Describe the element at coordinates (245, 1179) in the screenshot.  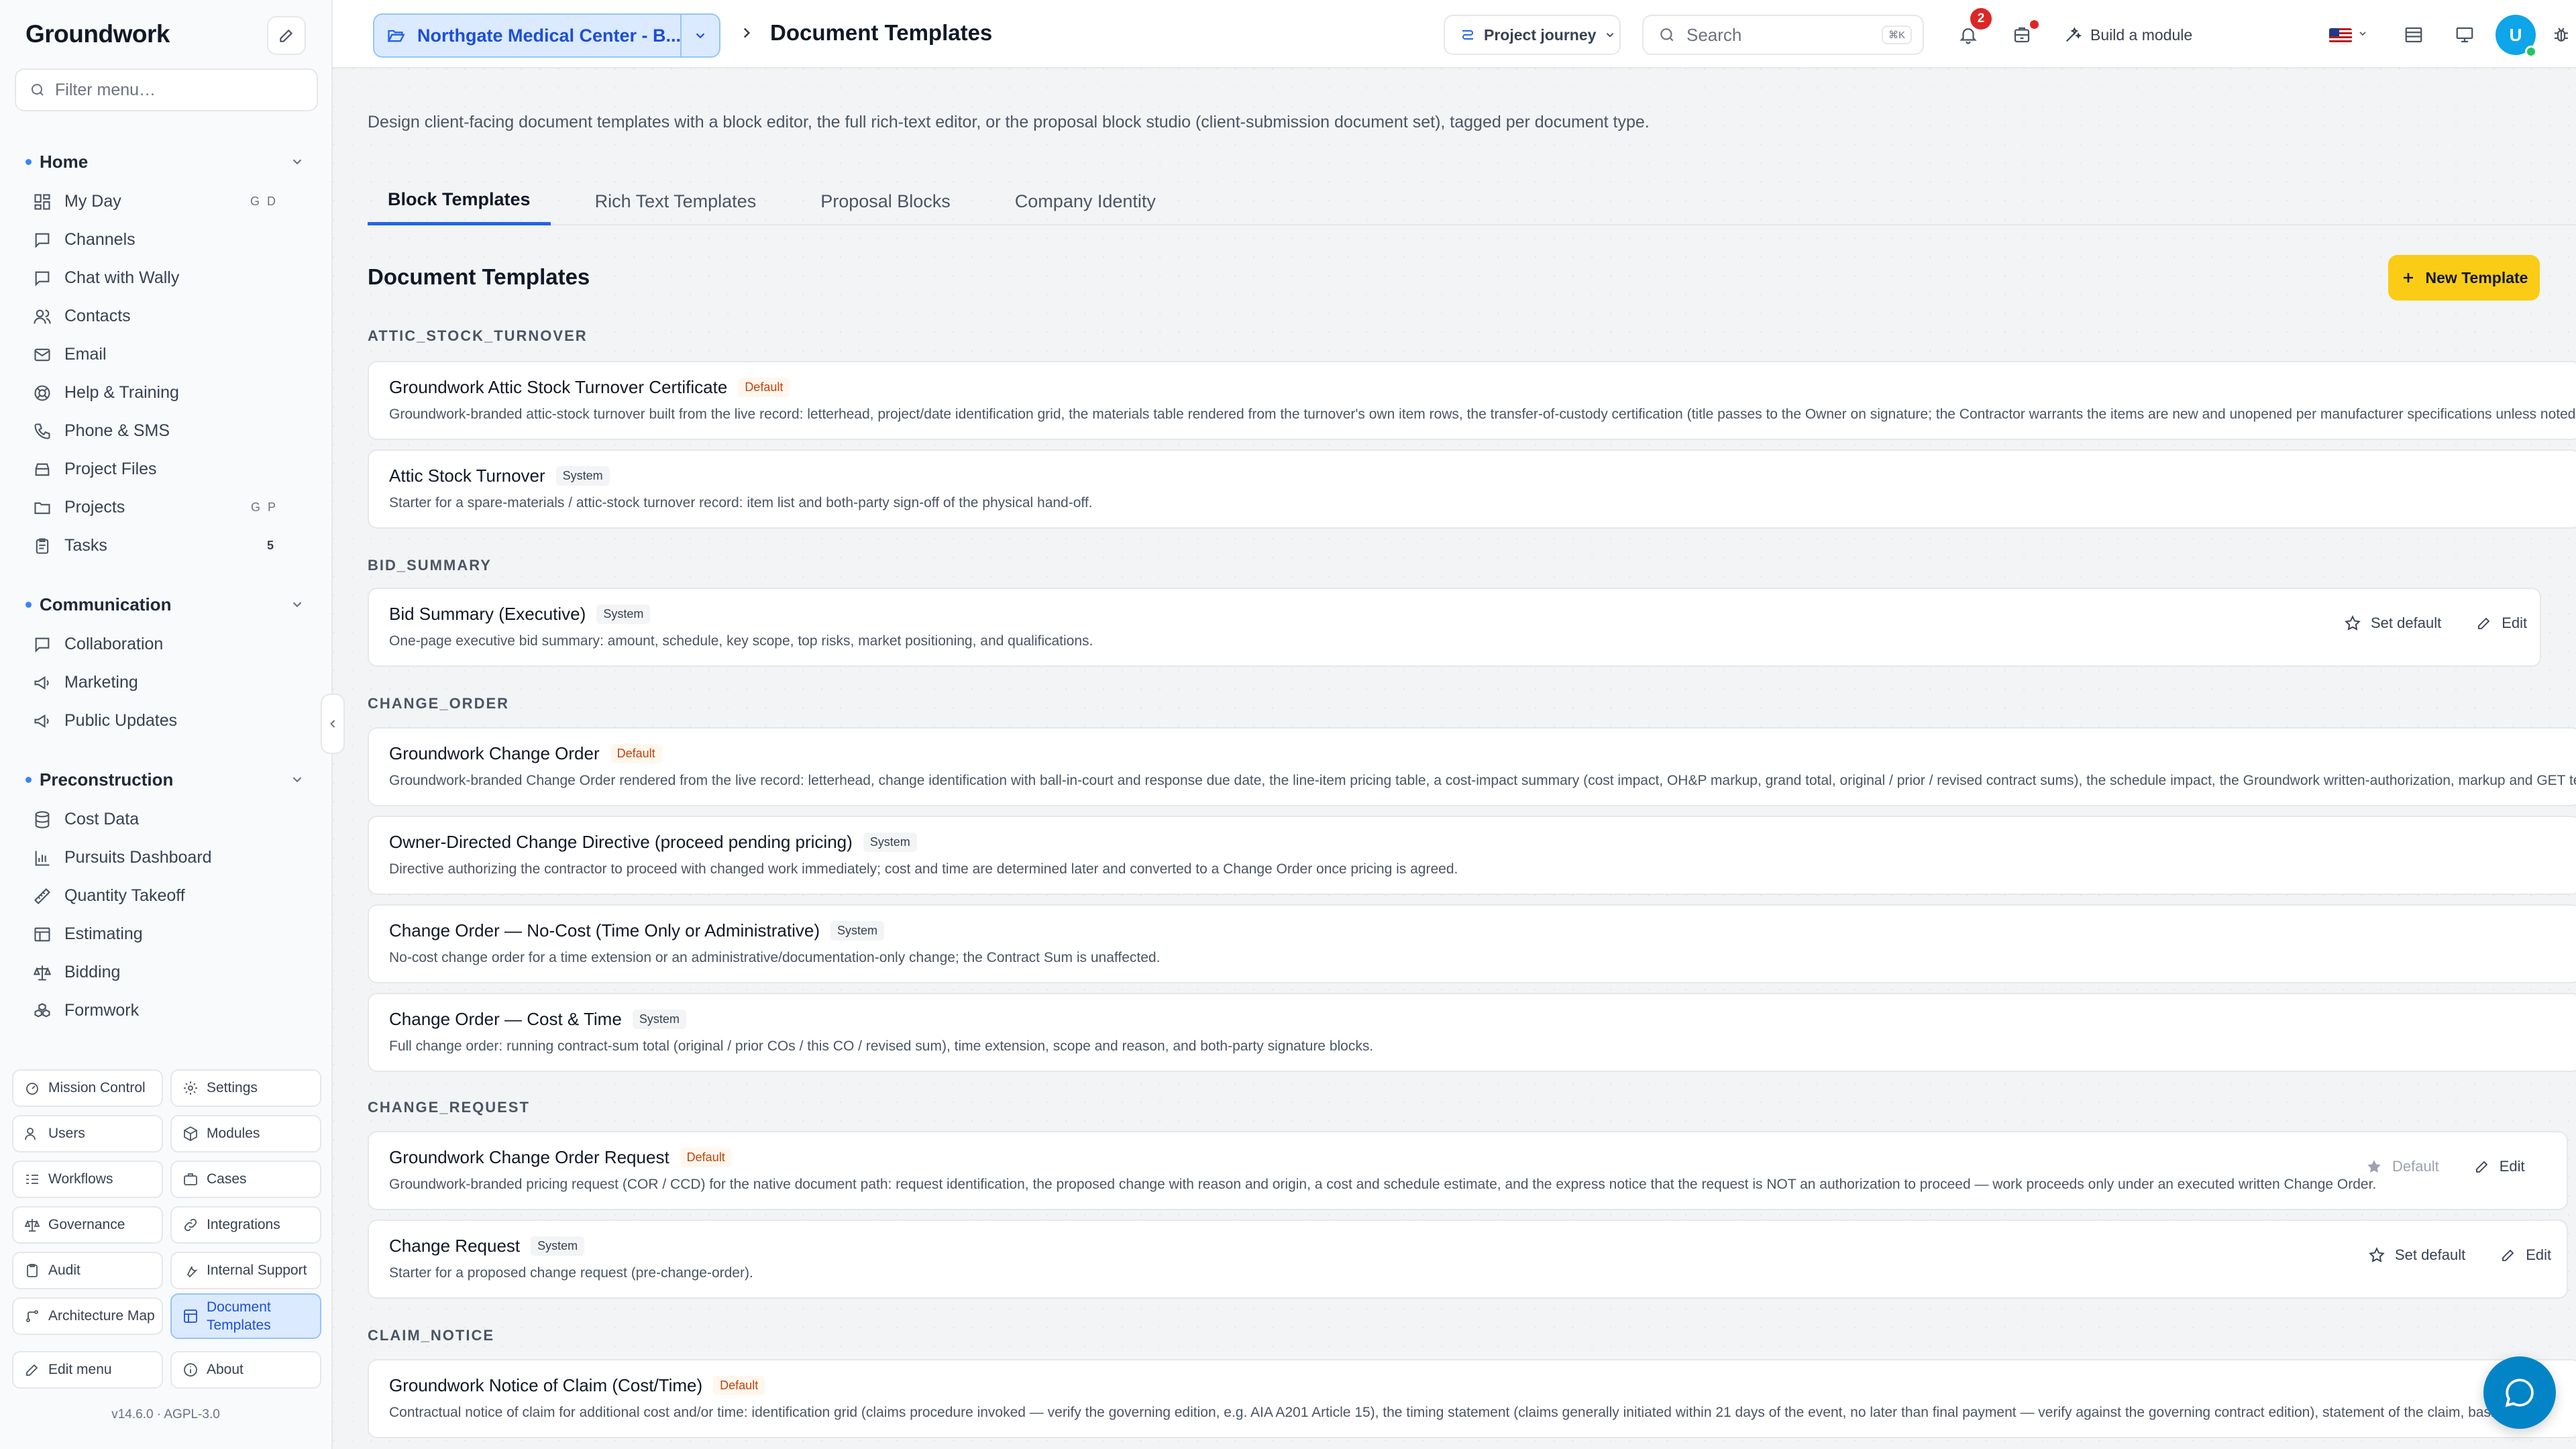
I see `tool-cases: Cases` at that location.